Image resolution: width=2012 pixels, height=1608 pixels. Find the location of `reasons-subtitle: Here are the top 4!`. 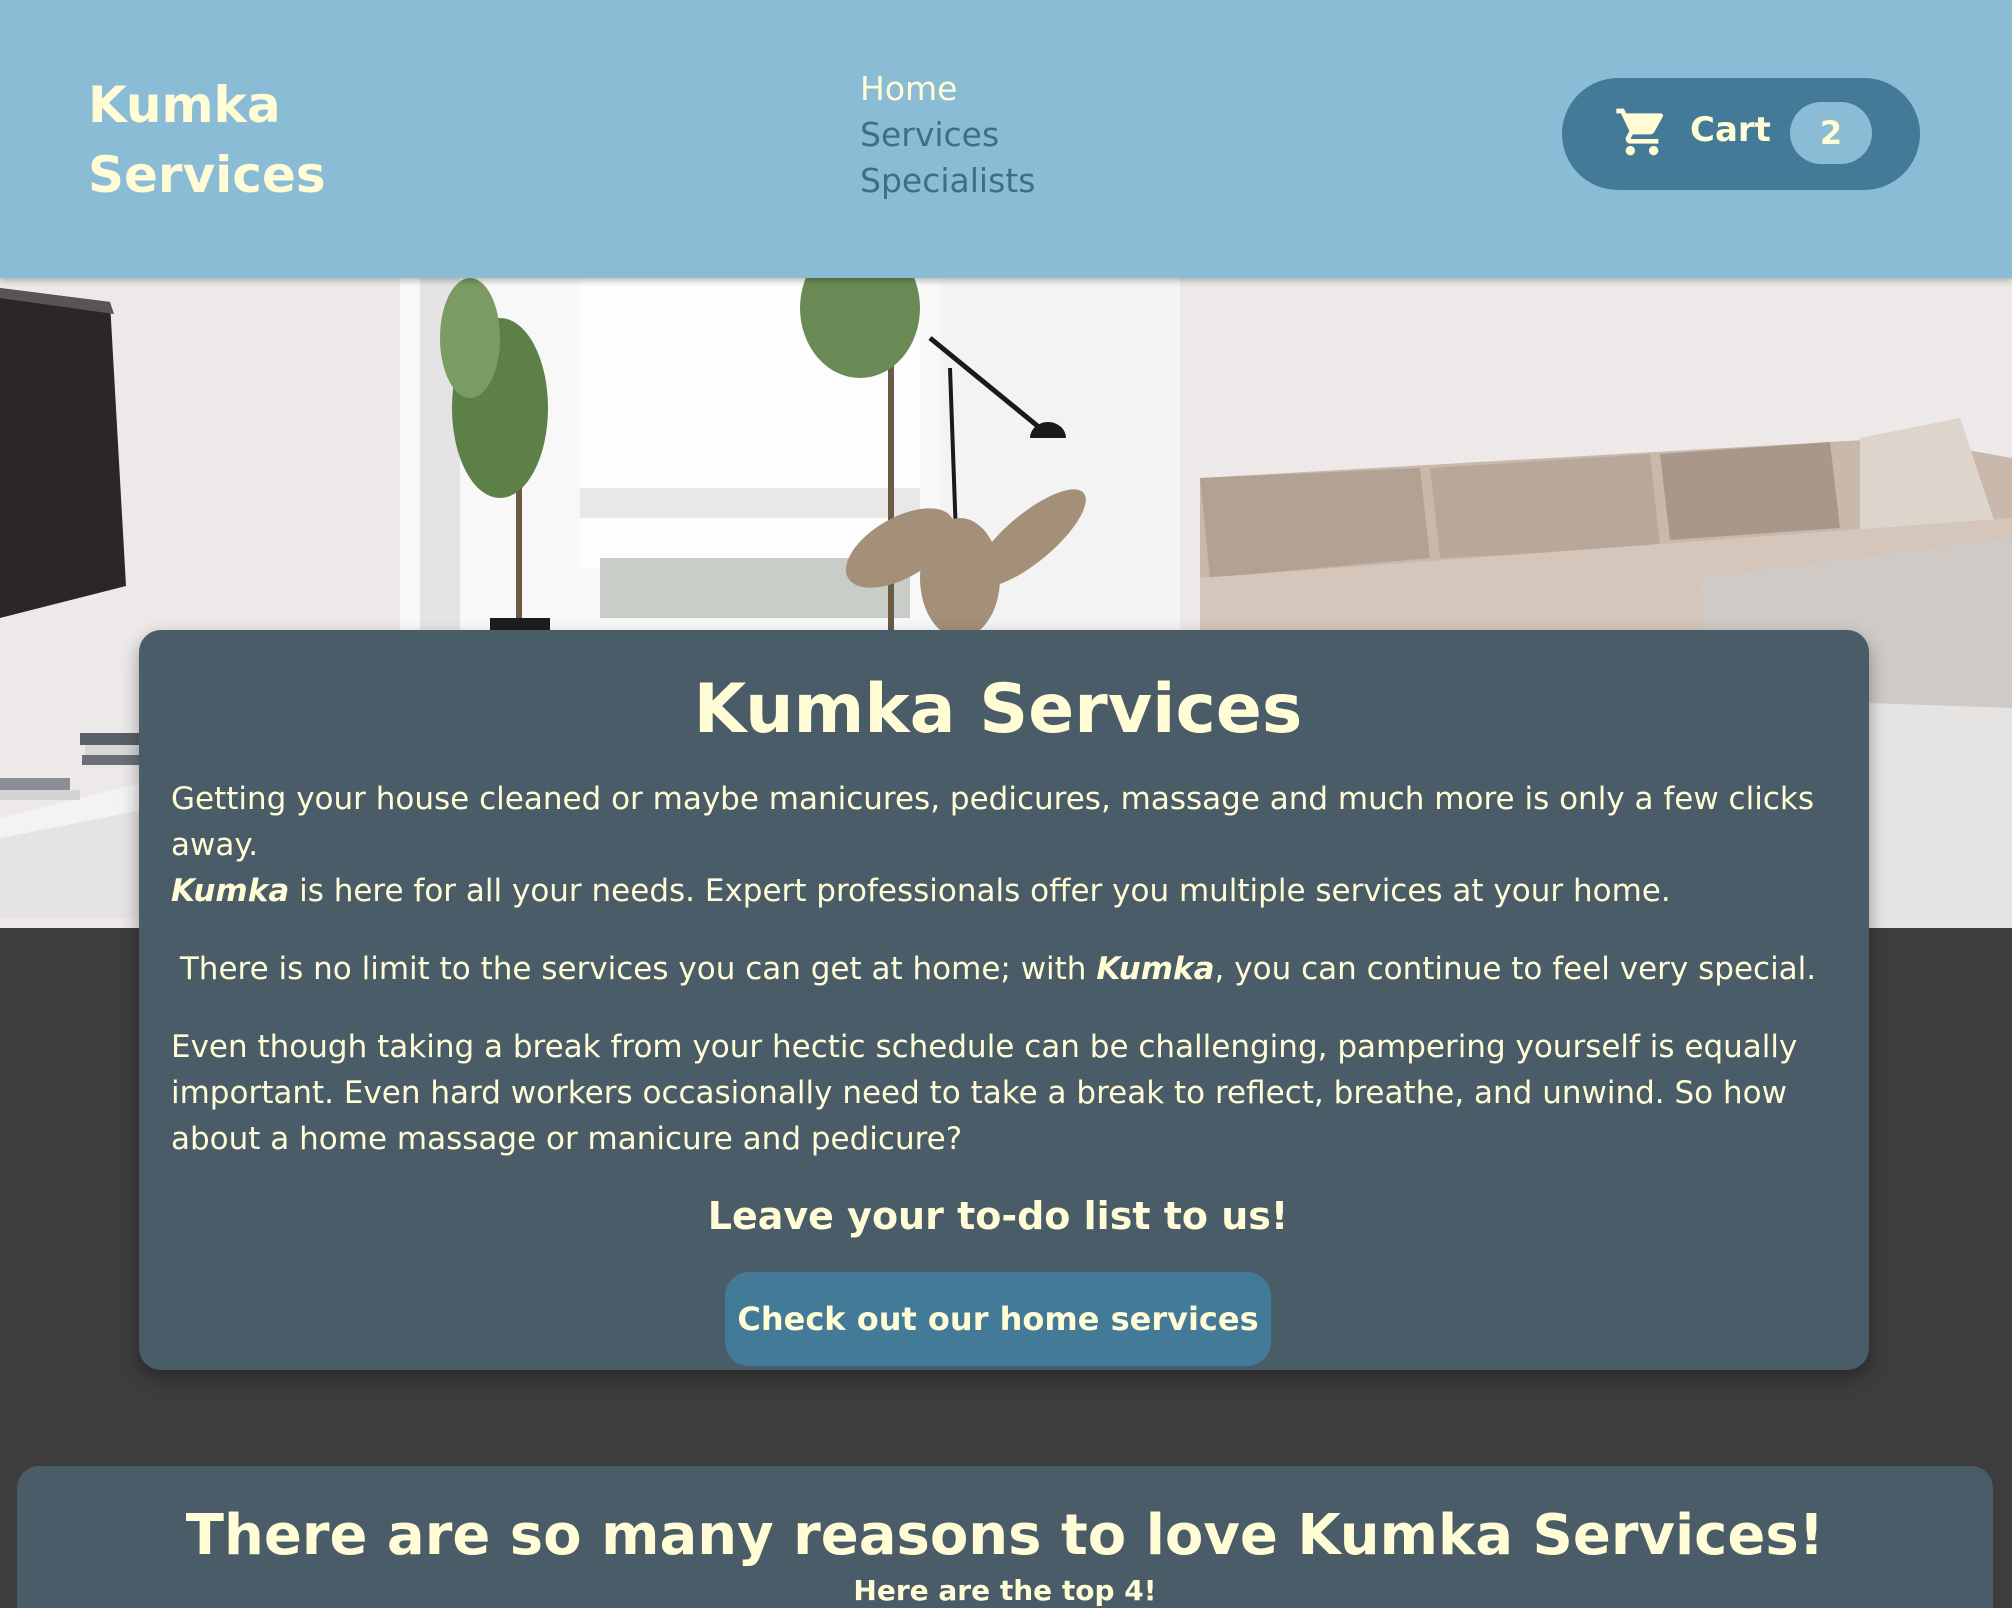

reasons-subtitle: Here are the top 4! is located at coordinates (1005, 1590).